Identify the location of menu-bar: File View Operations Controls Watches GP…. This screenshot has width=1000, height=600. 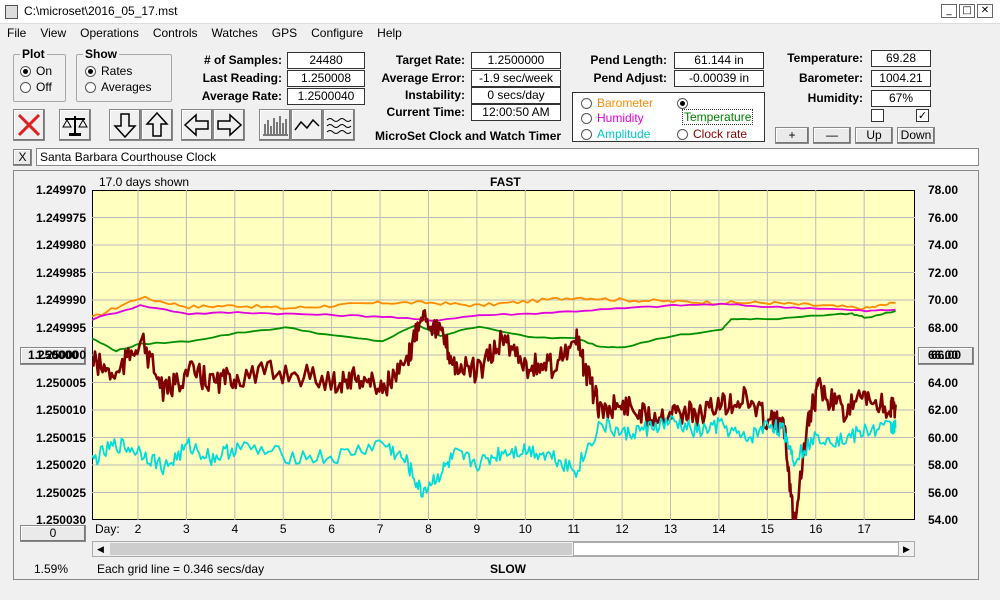
(500, 32).